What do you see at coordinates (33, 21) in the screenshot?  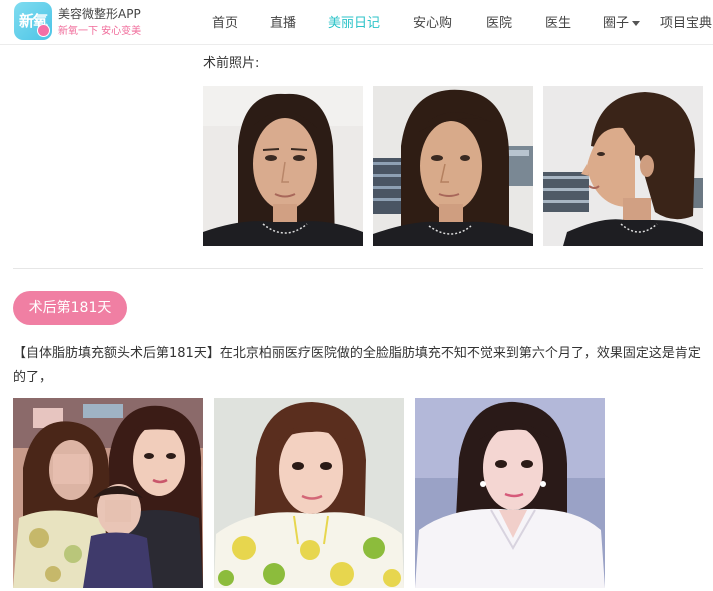 I see `app-logo-icon: 新氧` at bounding box center [33, 21].